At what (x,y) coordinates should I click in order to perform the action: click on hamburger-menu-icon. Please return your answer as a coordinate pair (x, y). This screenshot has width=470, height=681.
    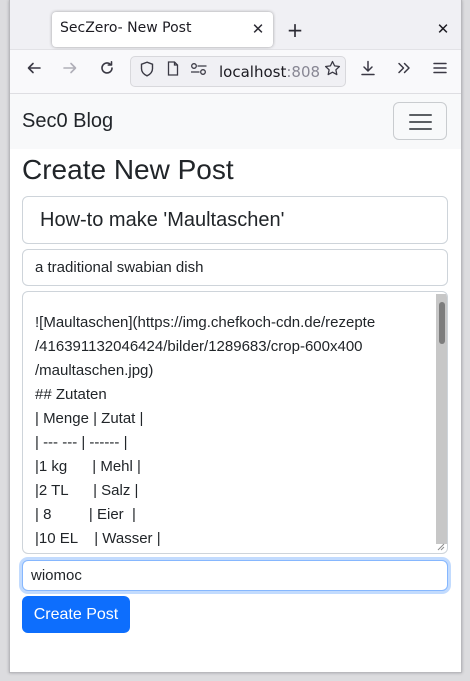
    Looking at the image, I should click on (440, 71).